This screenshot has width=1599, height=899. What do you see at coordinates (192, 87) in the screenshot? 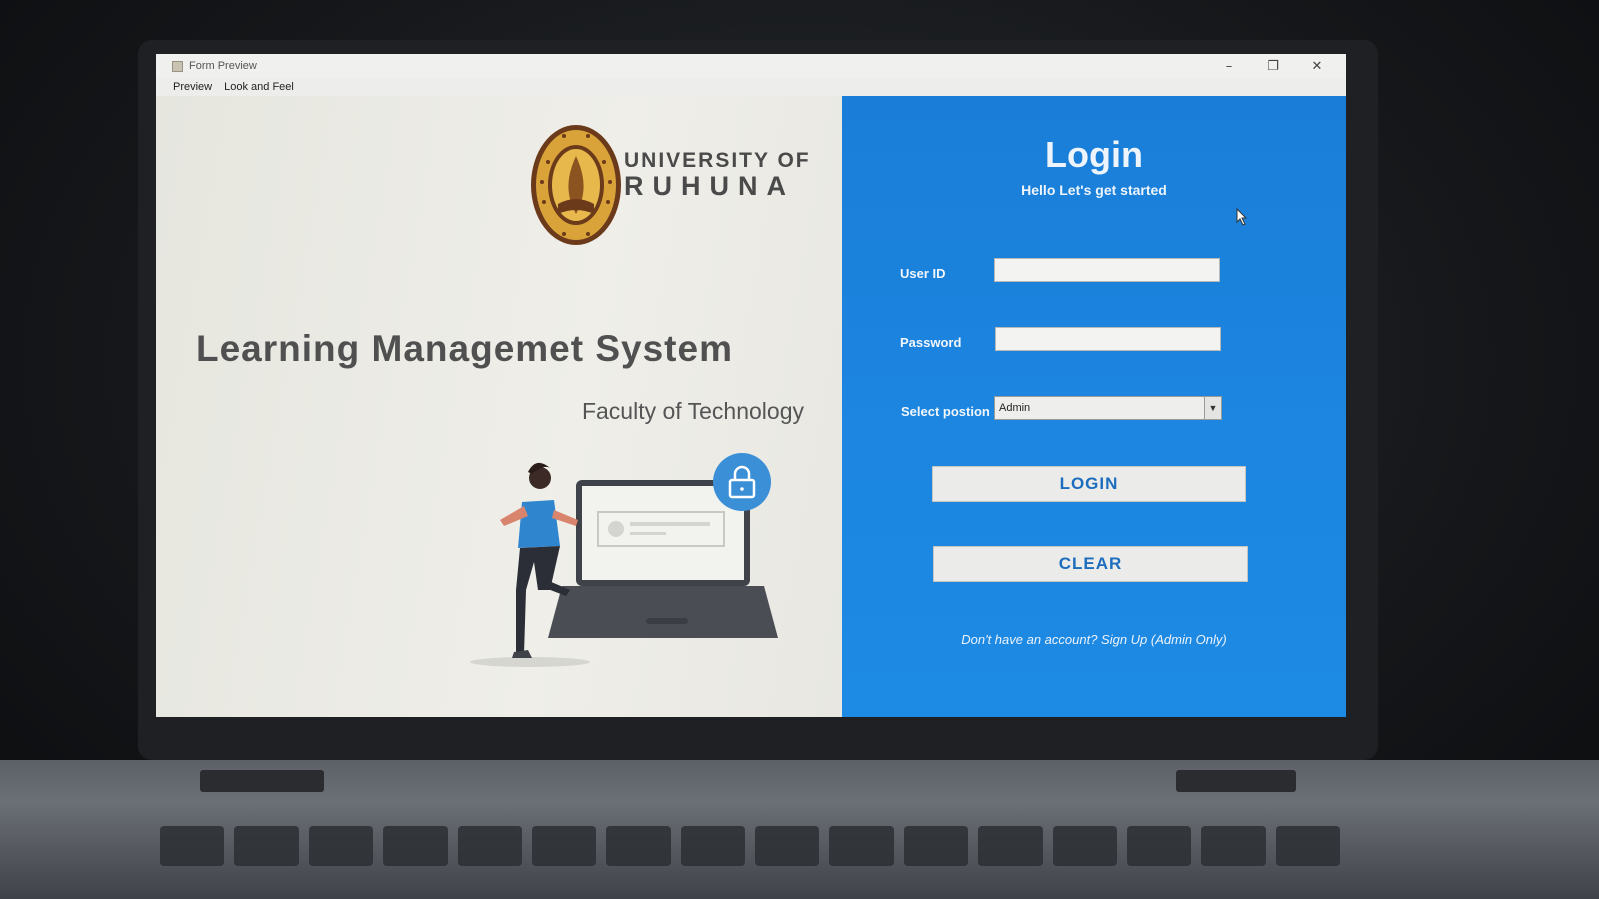
I see `menu-preview: Preview` at bounding box center [192, 87].